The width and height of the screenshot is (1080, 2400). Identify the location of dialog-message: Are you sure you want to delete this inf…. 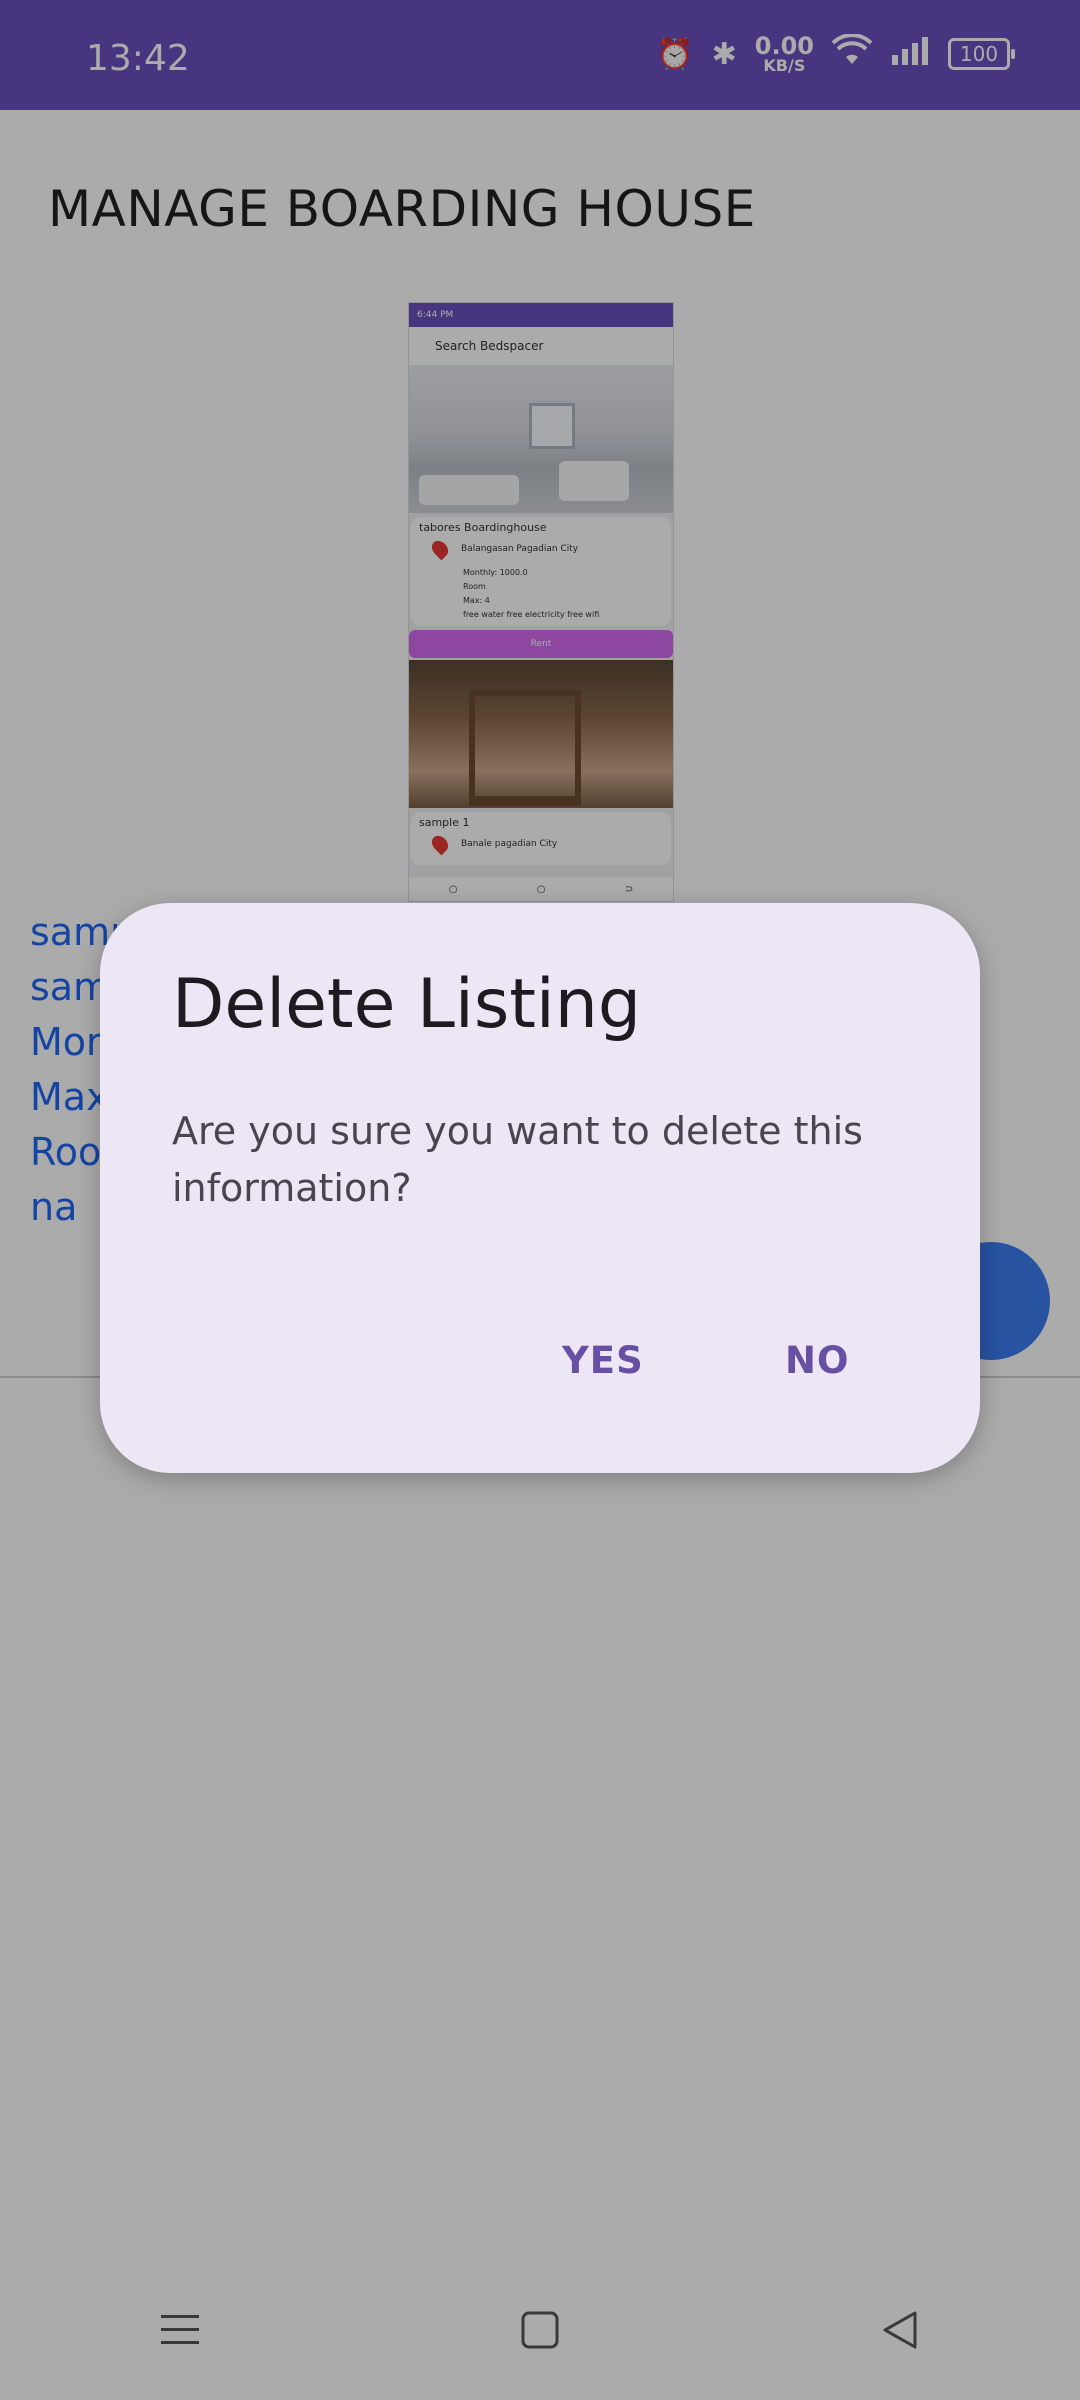
(517, 1159).